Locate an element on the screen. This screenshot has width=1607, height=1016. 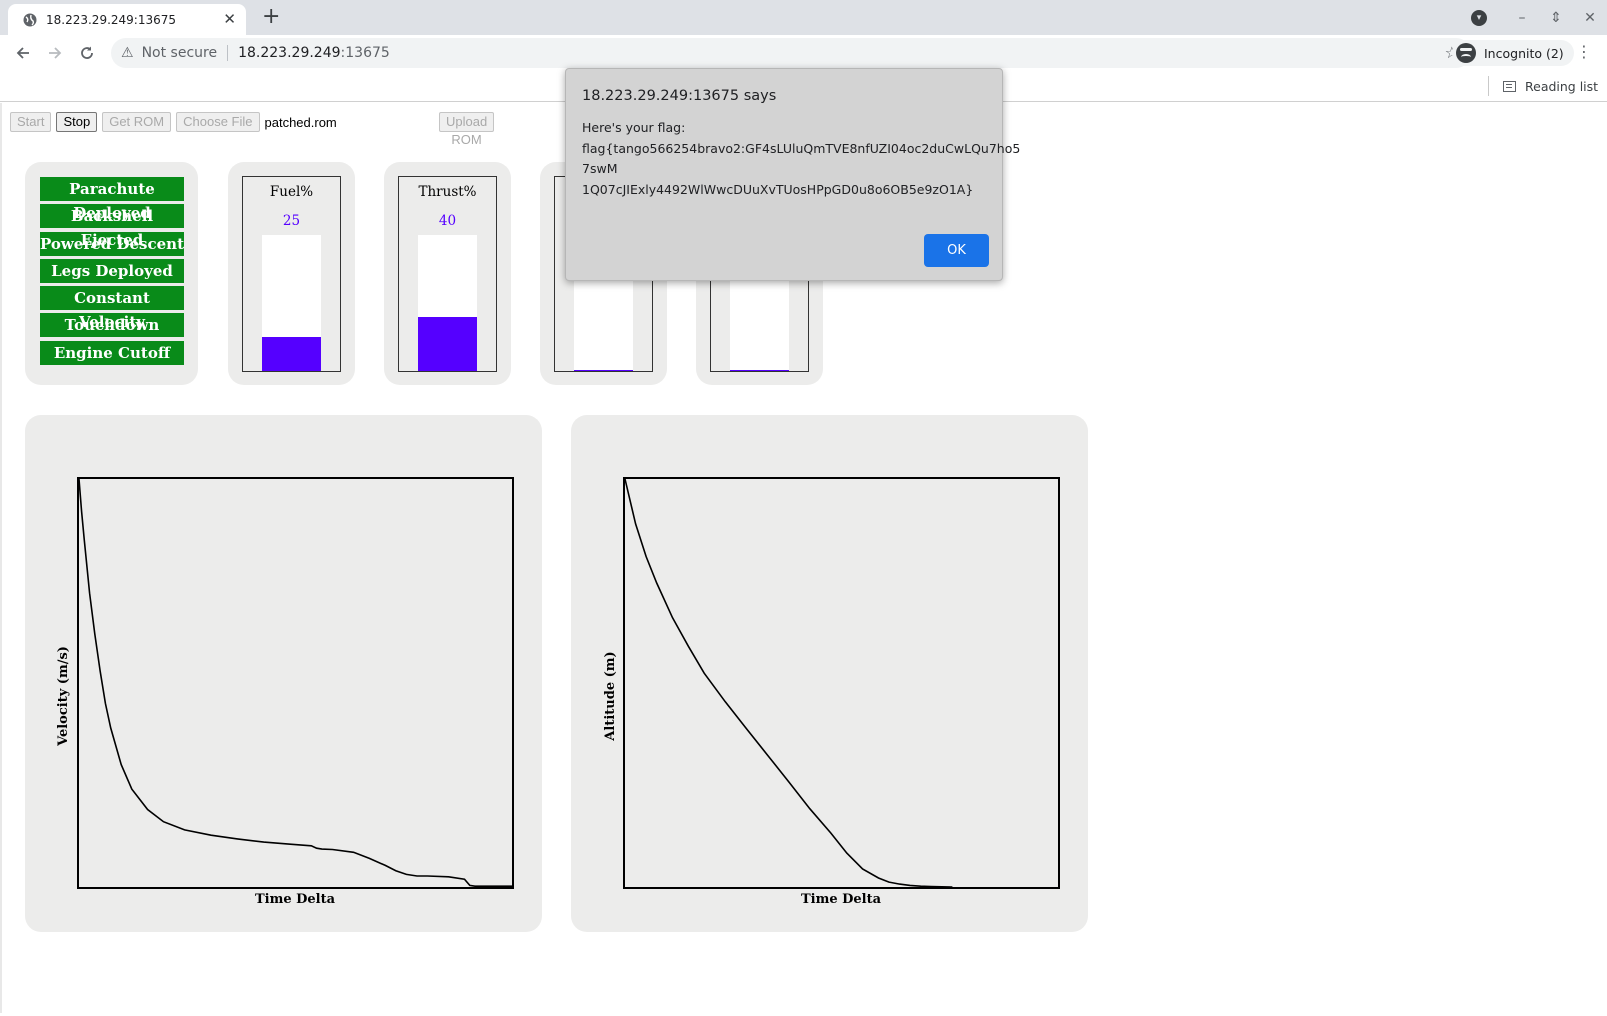
dialog-ok-button: OK is located at coordinates (956, 250).